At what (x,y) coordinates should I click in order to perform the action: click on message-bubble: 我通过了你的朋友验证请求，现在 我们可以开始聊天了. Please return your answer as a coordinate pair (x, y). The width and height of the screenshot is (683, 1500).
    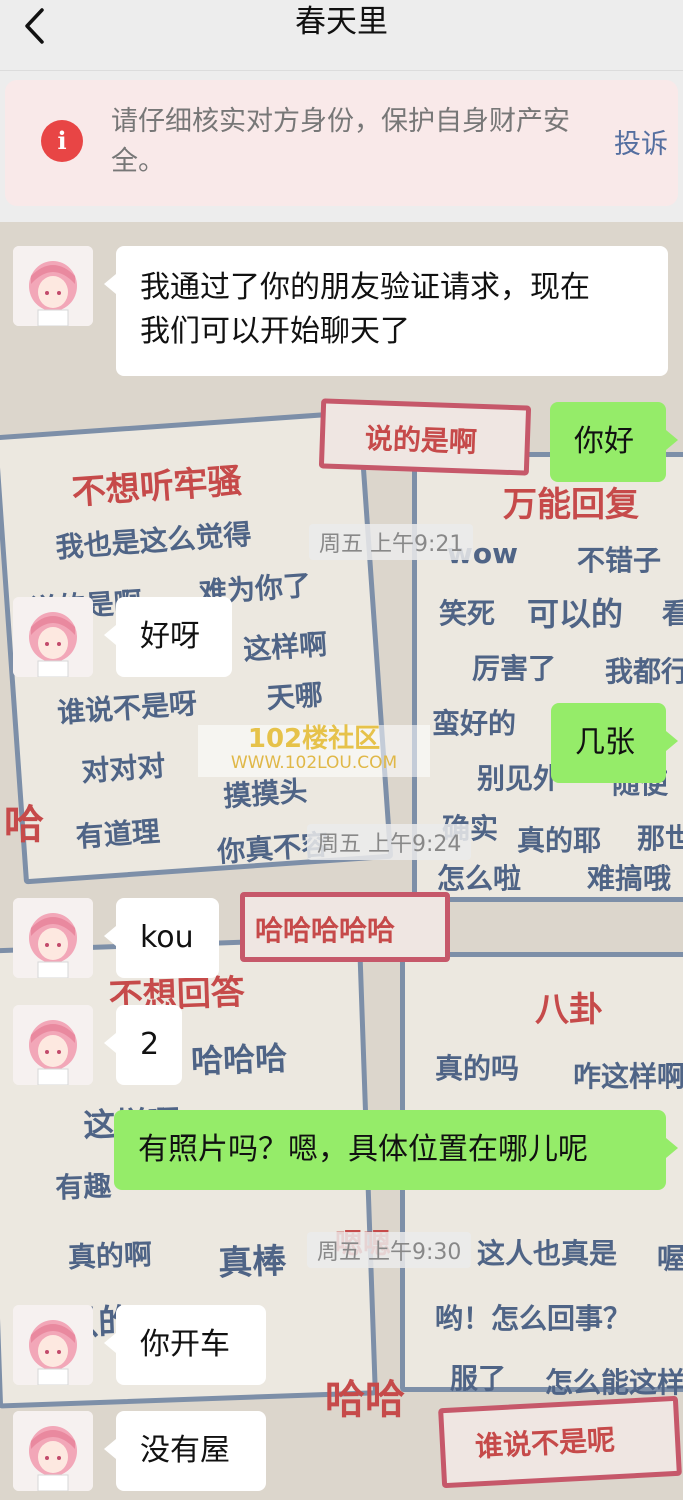
    Looking at the image, I should click on (386, 311).